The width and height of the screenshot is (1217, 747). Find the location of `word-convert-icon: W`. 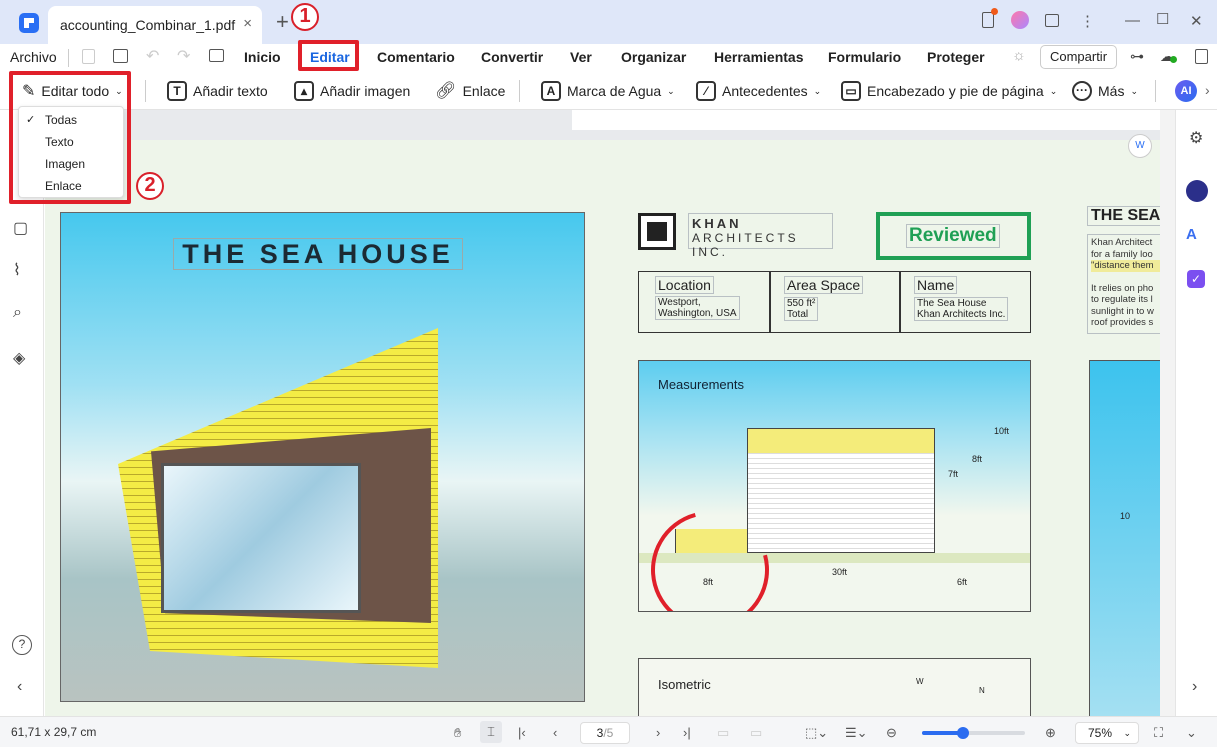

word-convert-icon: W is located at coordinates (1140, 146).